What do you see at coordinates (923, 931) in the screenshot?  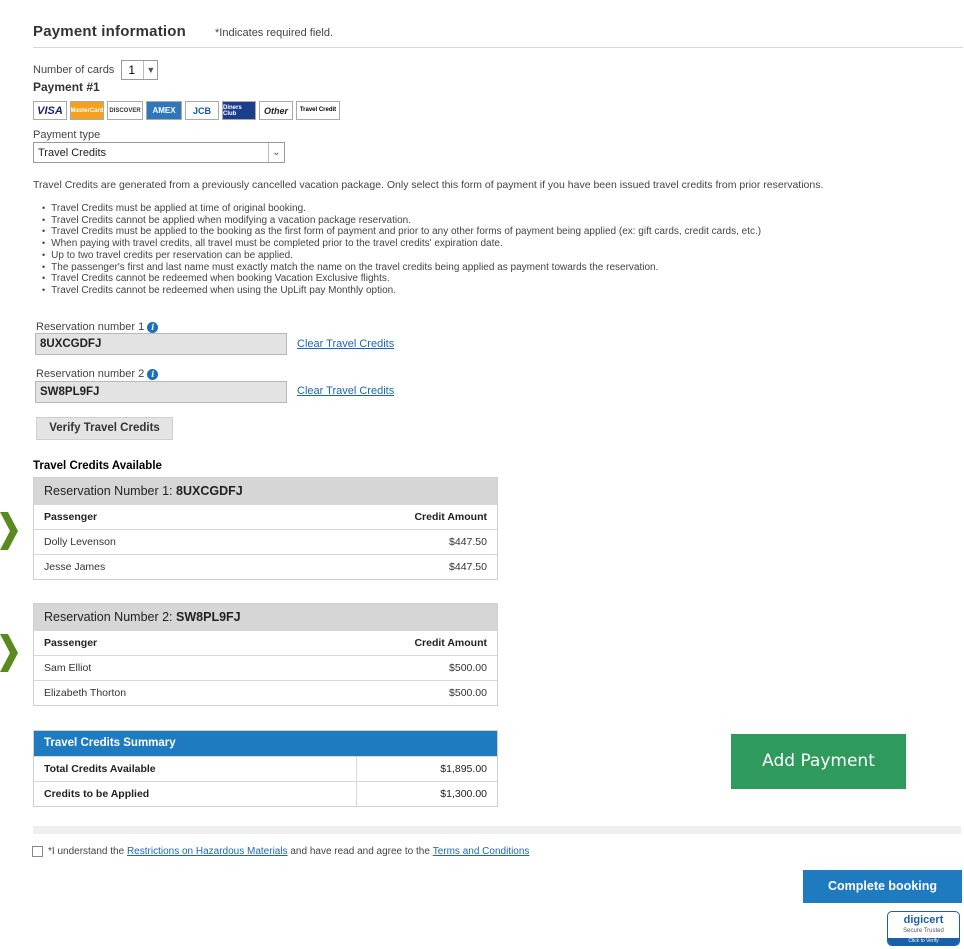 I see `digicert-sub: Secure Trusted` at bounding box center [923, 931].